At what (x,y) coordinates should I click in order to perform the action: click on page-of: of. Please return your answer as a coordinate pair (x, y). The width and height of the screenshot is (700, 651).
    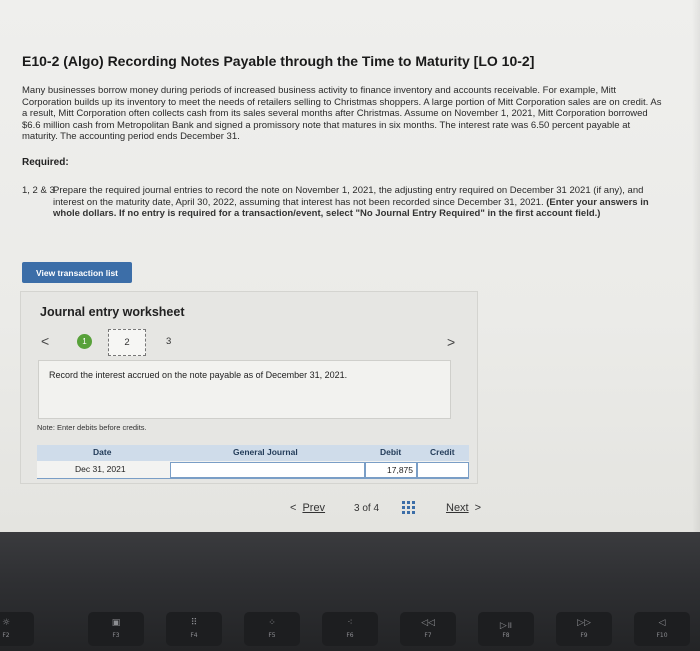
    Looking at the image, I should click on (366, 508).